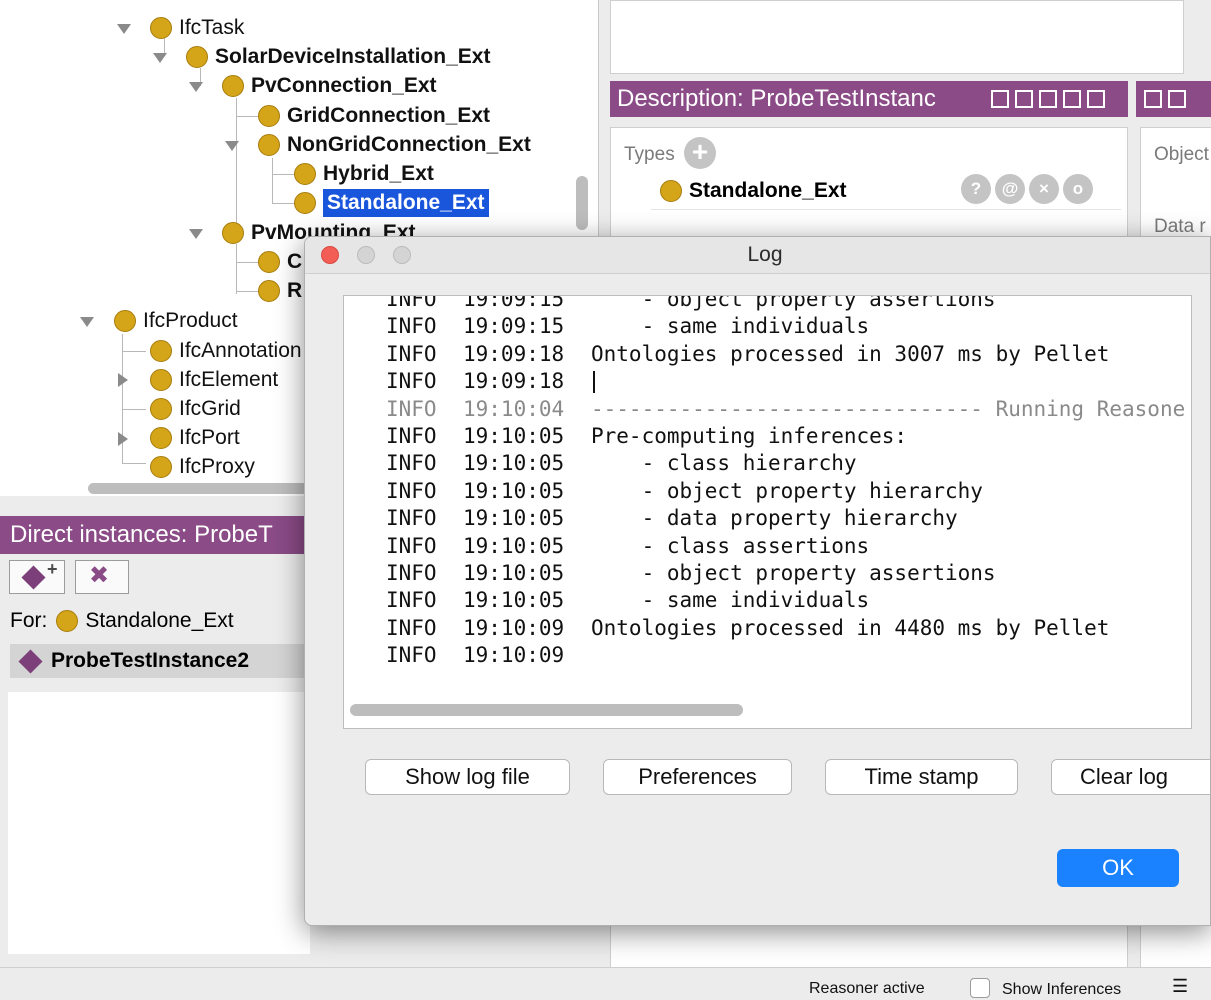  Describe the element at coordinates (546, 710) in the screenshot. I see `log-horizontal-scrollbar` at that location.